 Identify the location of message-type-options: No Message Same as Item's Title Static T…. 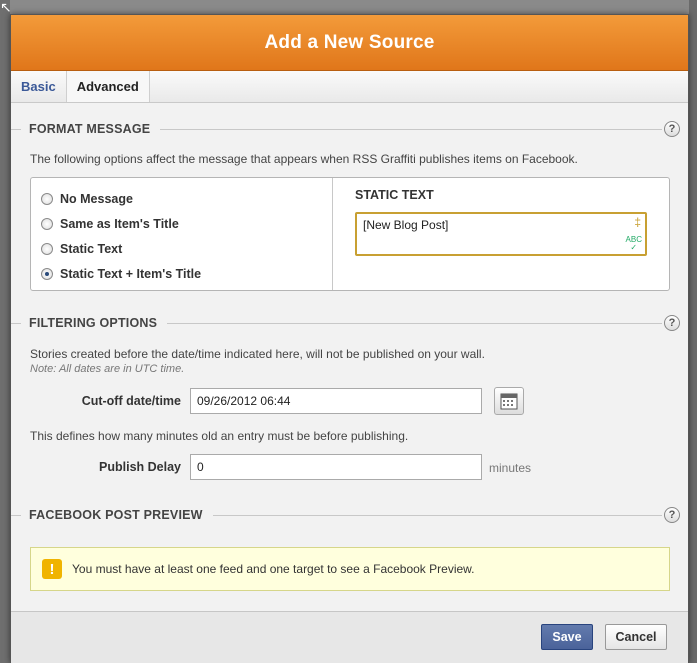
(182, 234).